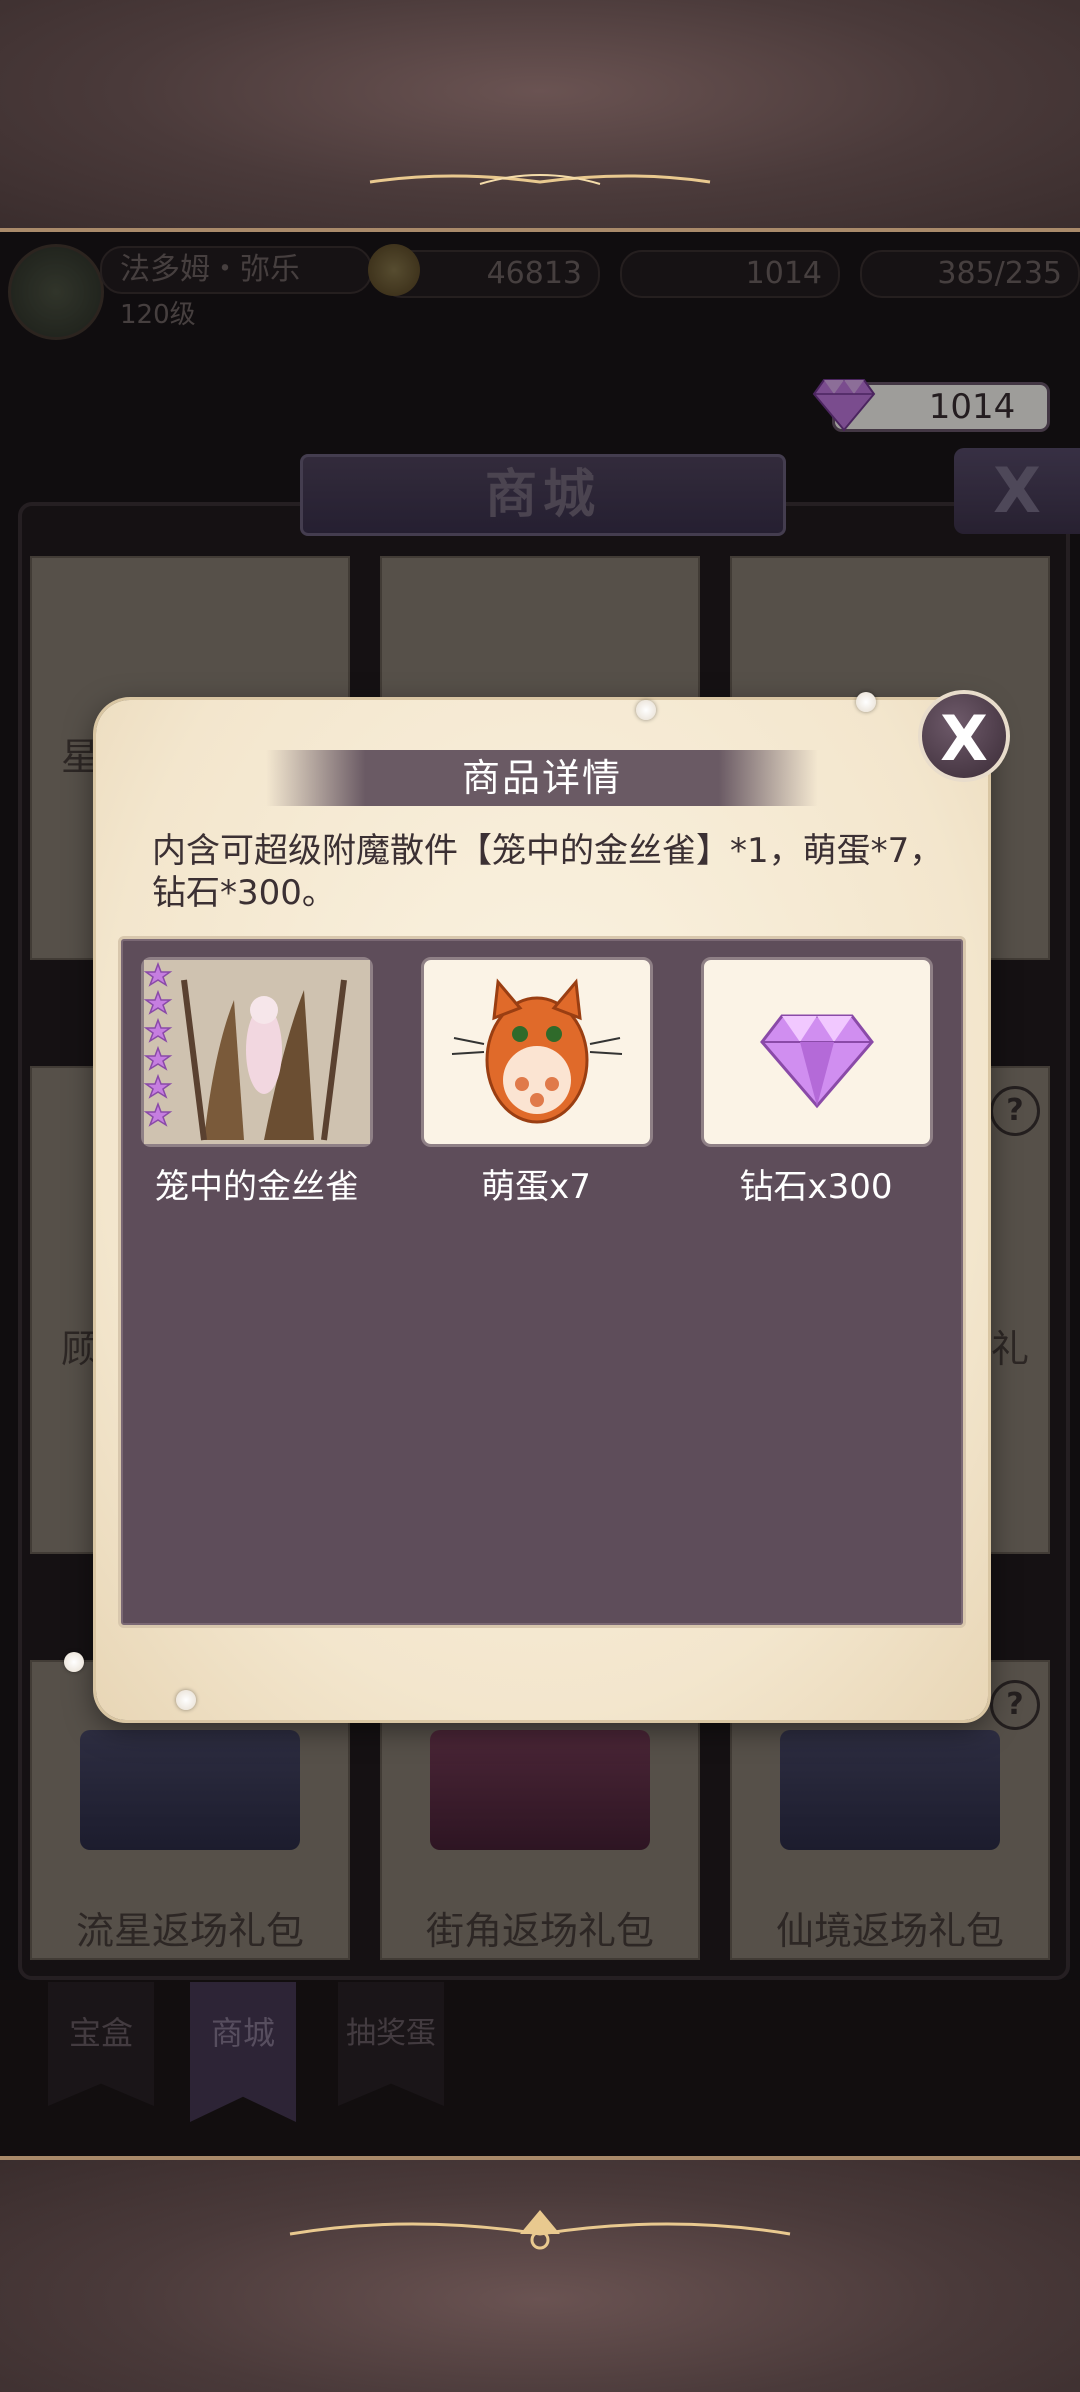 The image size is (1080, 2392). I want to click on diamond-icon, so click(817, 1061).